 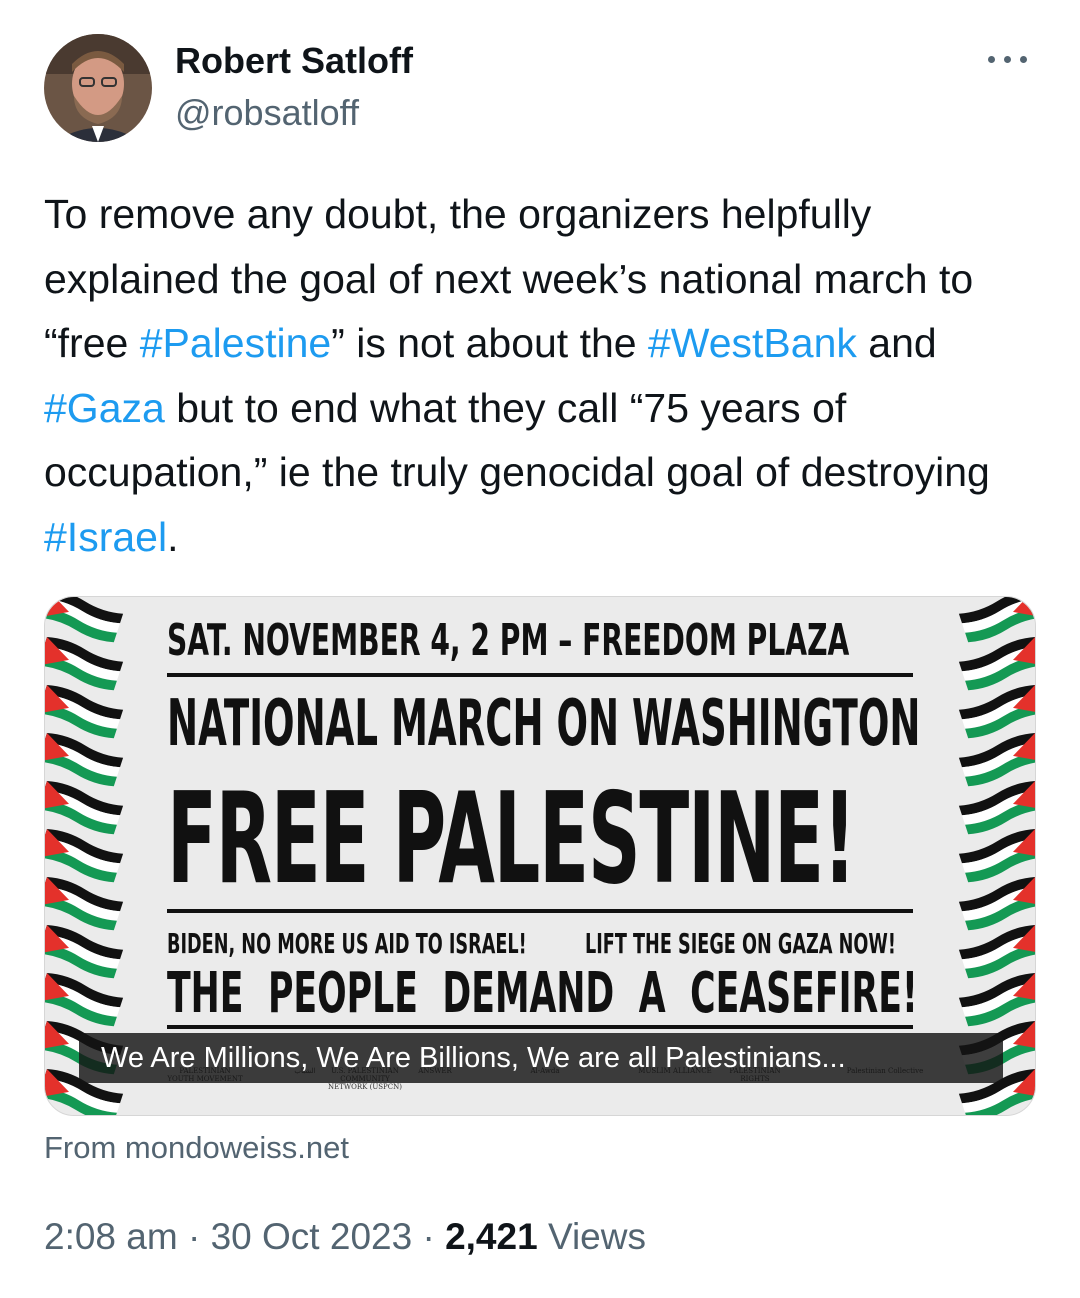 What do you see at coordinates (540, 89) in the screenshot?
I see `tweet-header: Robert Satloff @robsatloff` at bounding box center [540, 89].